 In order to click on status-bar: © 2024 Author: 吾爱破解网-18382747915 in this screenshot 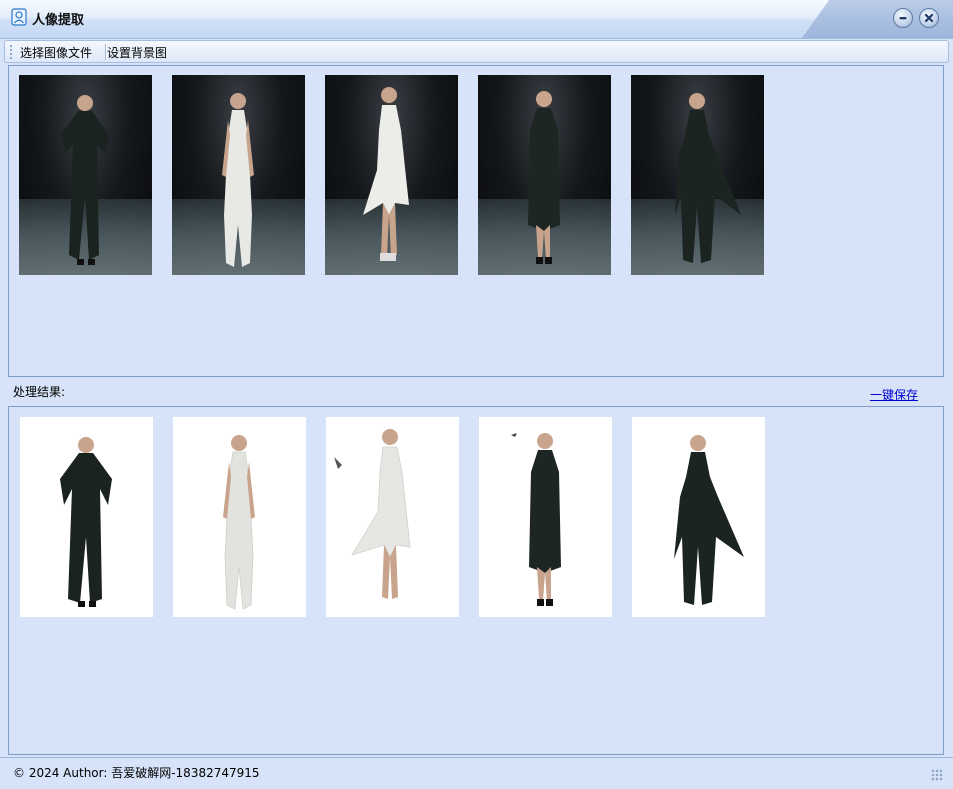, I will do `click(476, 773)`.